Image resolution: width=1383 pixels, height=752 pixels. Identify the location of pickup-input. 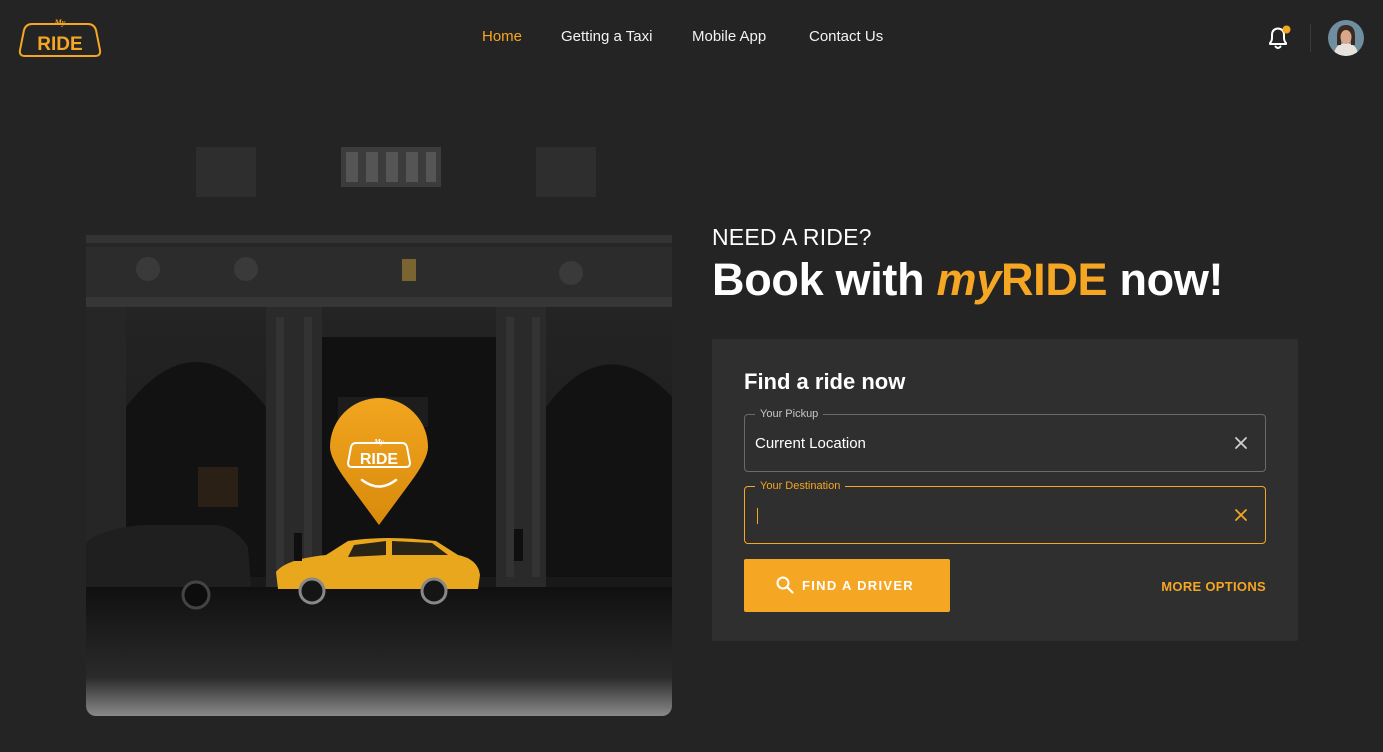
(985, 443).